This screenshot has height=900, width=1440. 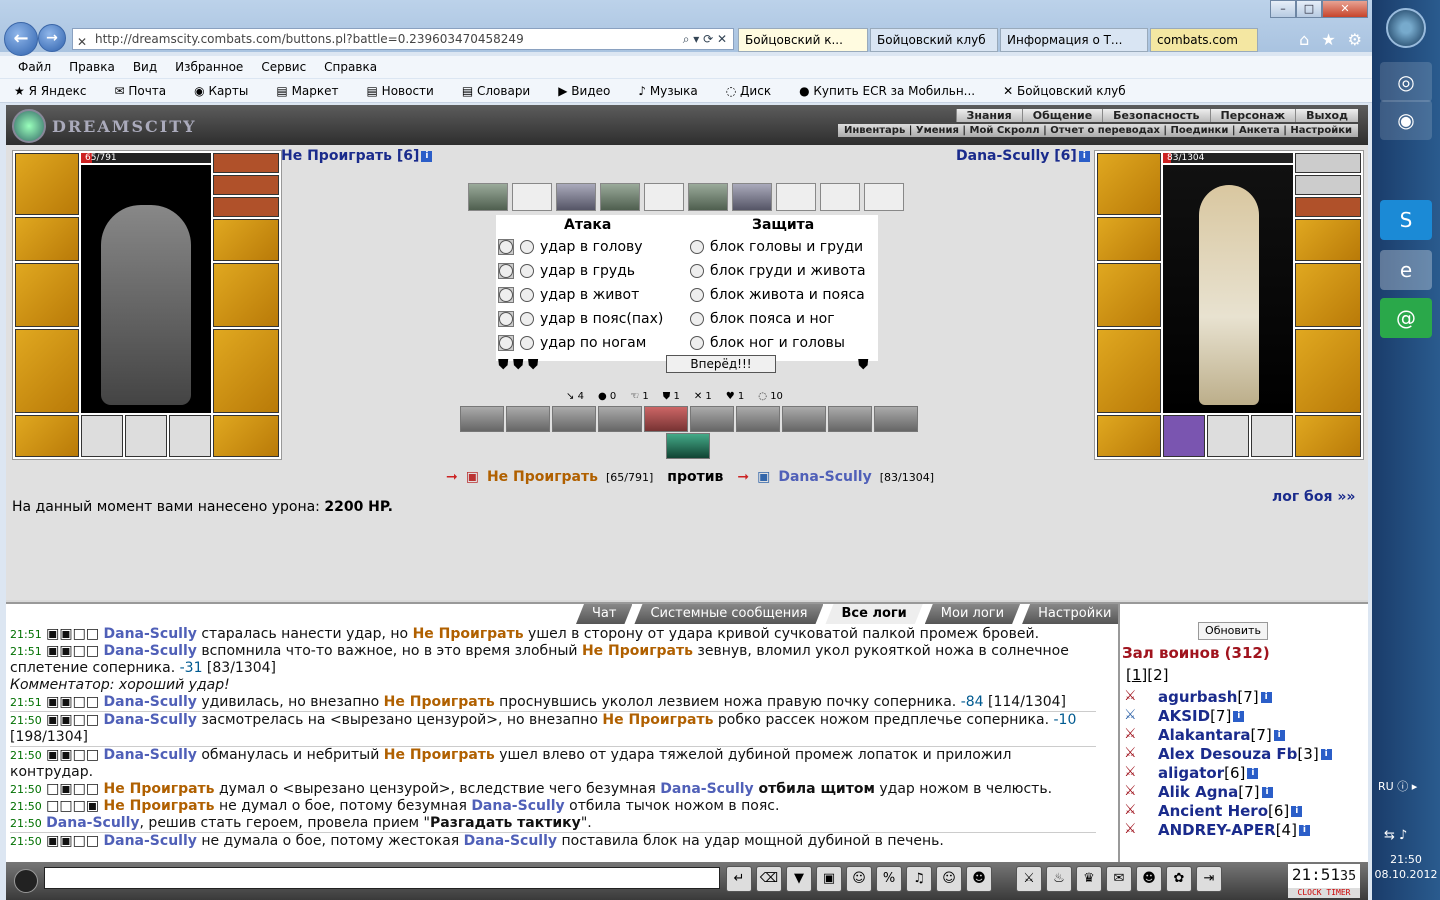 What do you see at coordinates (1395, 835) in the screenshot?
I see `network-volume-icons: ⇆ ♪` at bounding box center [1395, 835].